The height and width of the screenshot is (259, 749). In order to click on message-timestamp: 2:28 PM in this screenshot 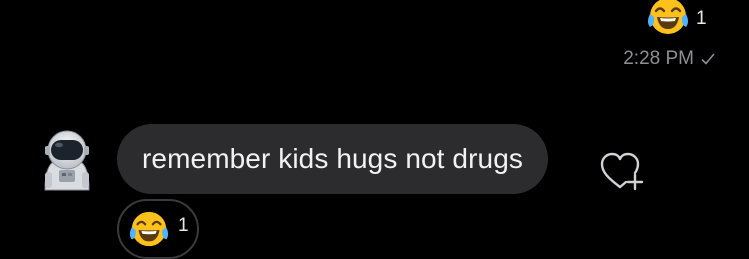, I will do `click(669, 59)`.